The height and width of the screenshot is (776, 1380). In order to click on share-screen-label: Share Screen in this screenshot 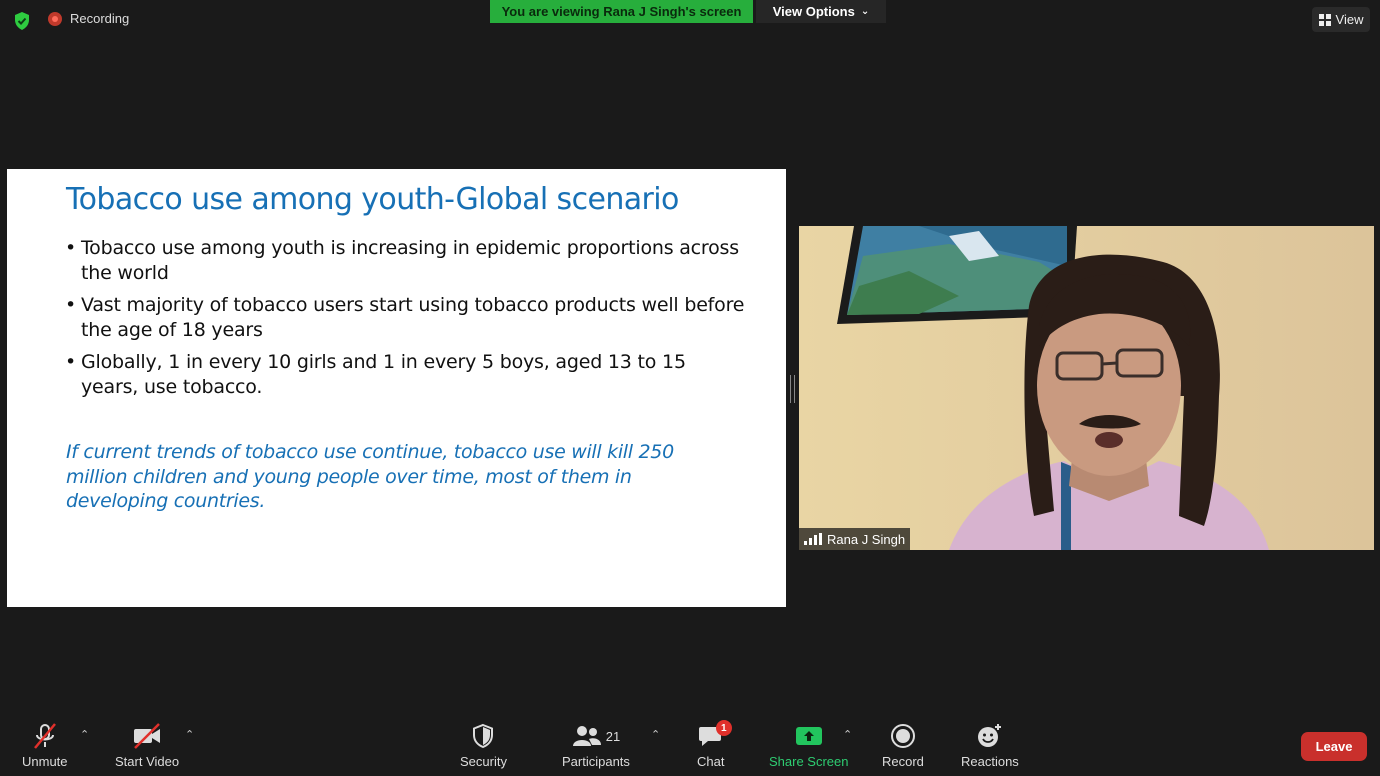, I will do `click(809, 761)`.